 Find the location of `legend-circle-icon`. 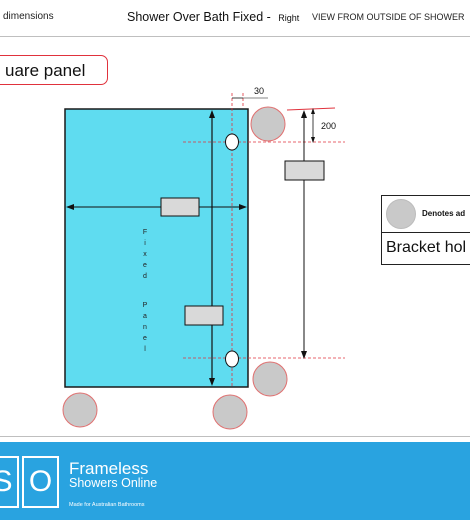

legend-circle-icon is located at coordinates (401, 214).